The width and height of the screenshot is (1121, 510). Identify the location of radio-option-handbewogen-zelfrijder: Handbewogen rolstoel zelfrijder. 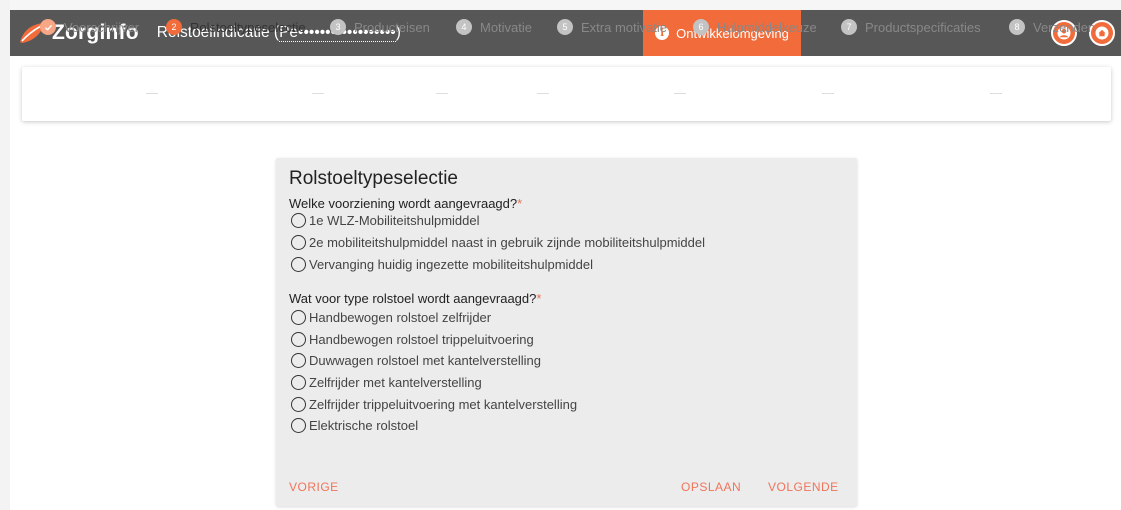
(391, 317).